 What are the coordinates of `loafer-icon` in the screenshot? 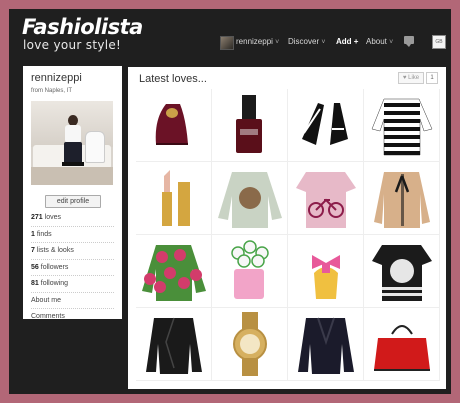 It's located at (171, 124).